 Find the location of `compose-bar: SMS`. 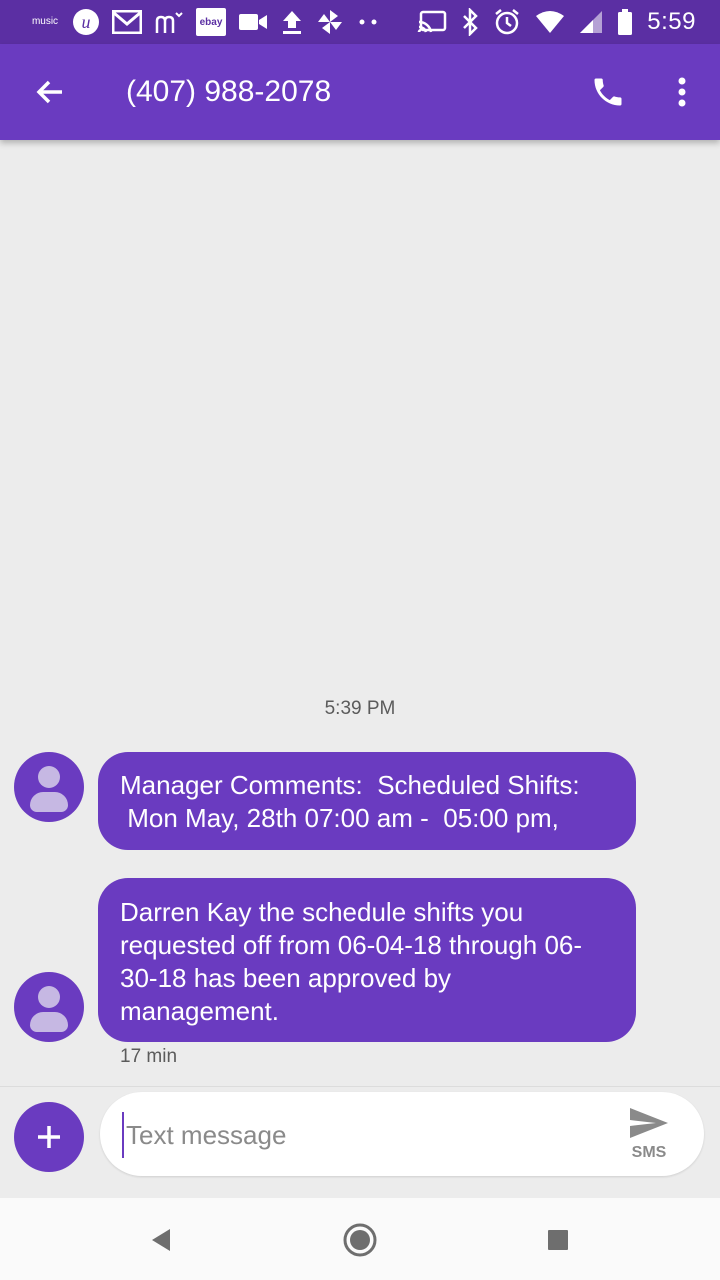

compose-bar: SMS is located at coordinates (402, 1134).